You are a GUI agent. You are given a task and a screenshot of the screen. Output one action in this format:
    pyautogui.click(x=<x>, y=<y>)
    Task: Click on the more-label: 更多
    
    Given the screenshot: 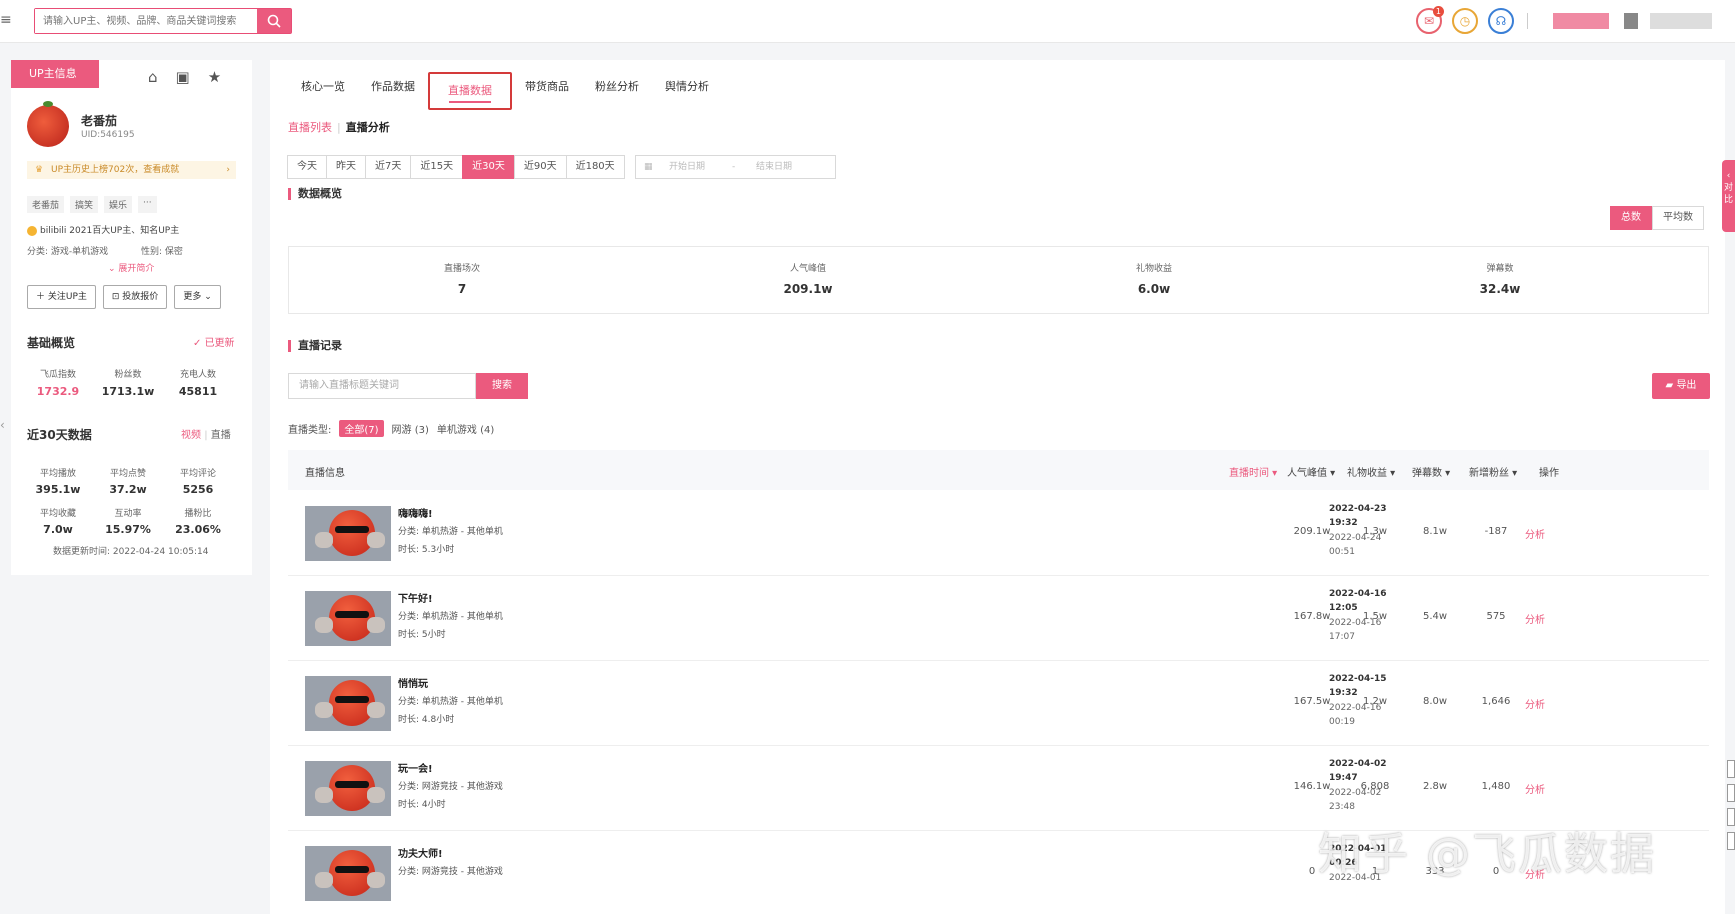 What is the action you would take?
    pyautogui.click(x=192, y=297)
    